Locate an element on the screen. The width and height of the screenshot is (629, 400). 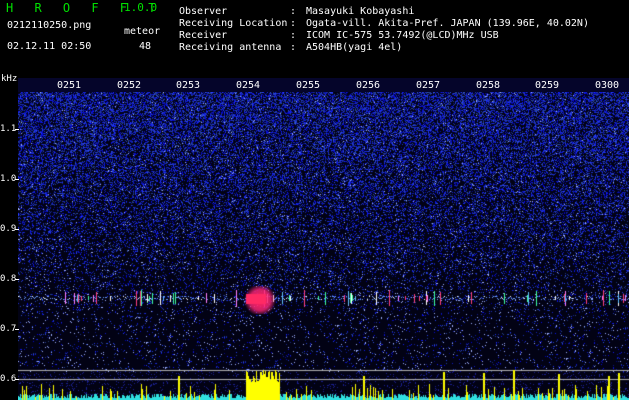
observer-sep: : is located at coordinates (293, 11).